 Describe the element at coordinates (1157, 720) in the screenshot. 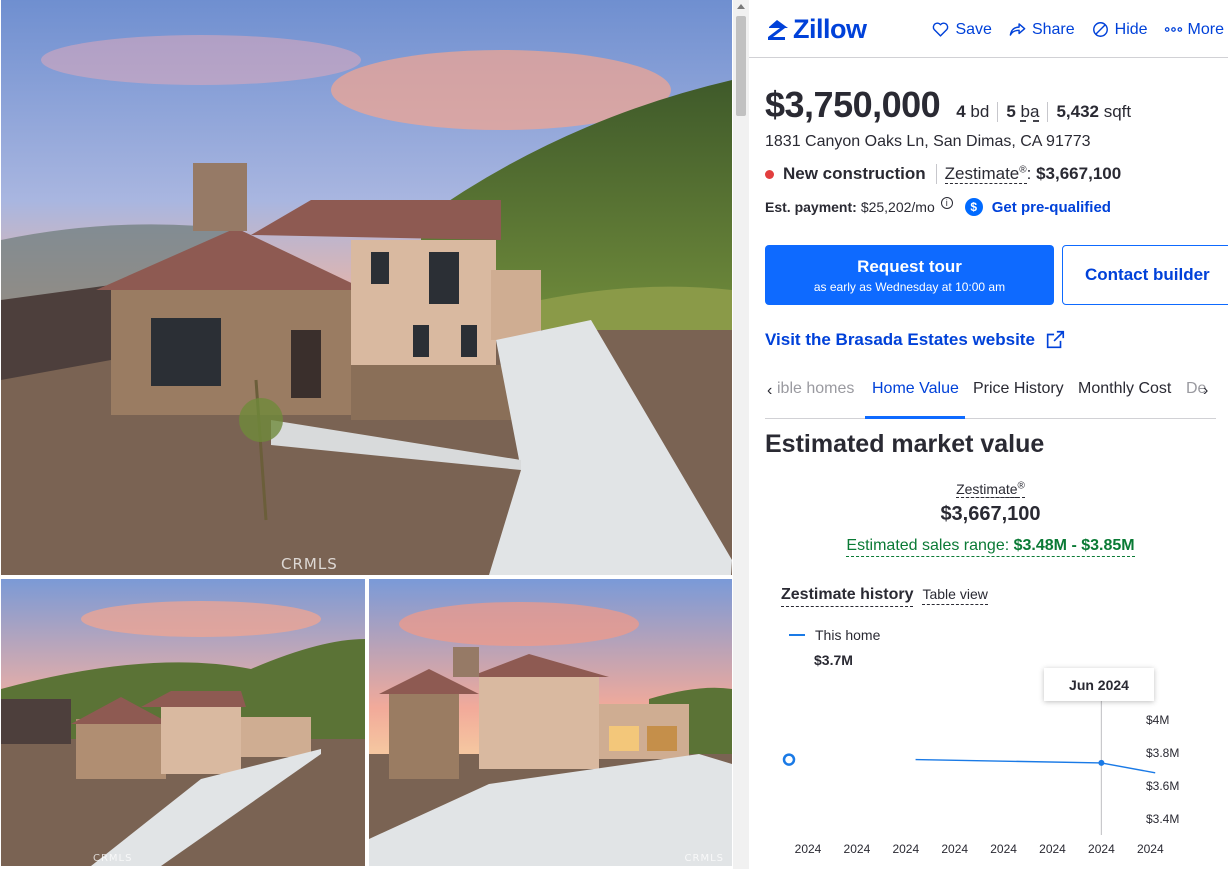

I see `y-tick-label: $4M` at that location.